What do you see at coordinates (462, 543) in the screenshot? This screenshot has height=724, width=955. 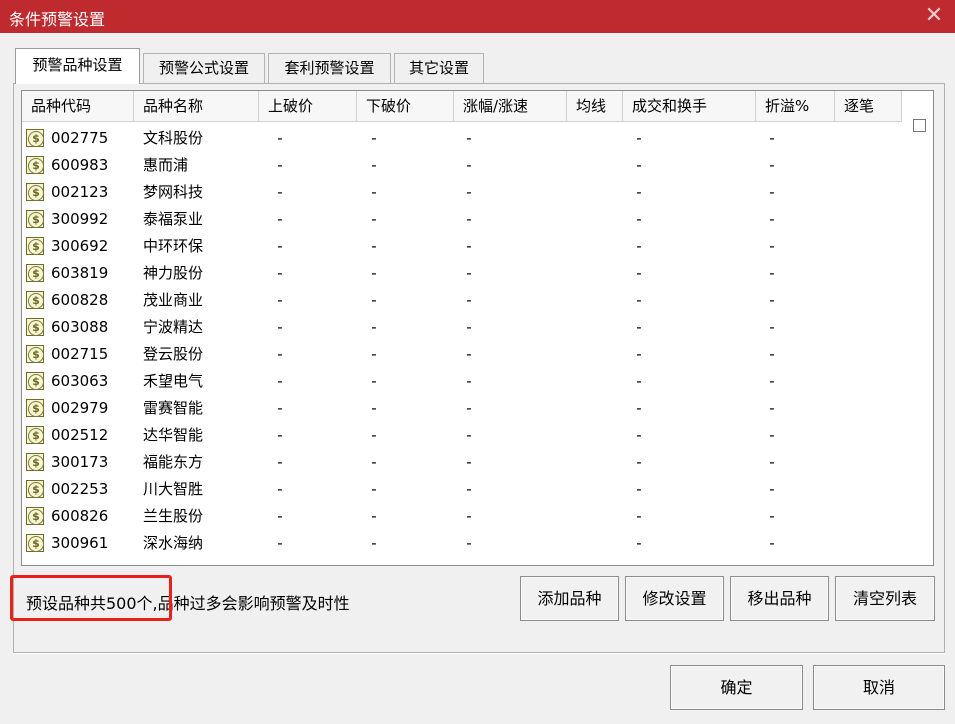 I see `table-row: 300961 深水海纳 - - - - -` at bounding box center [462, 543].